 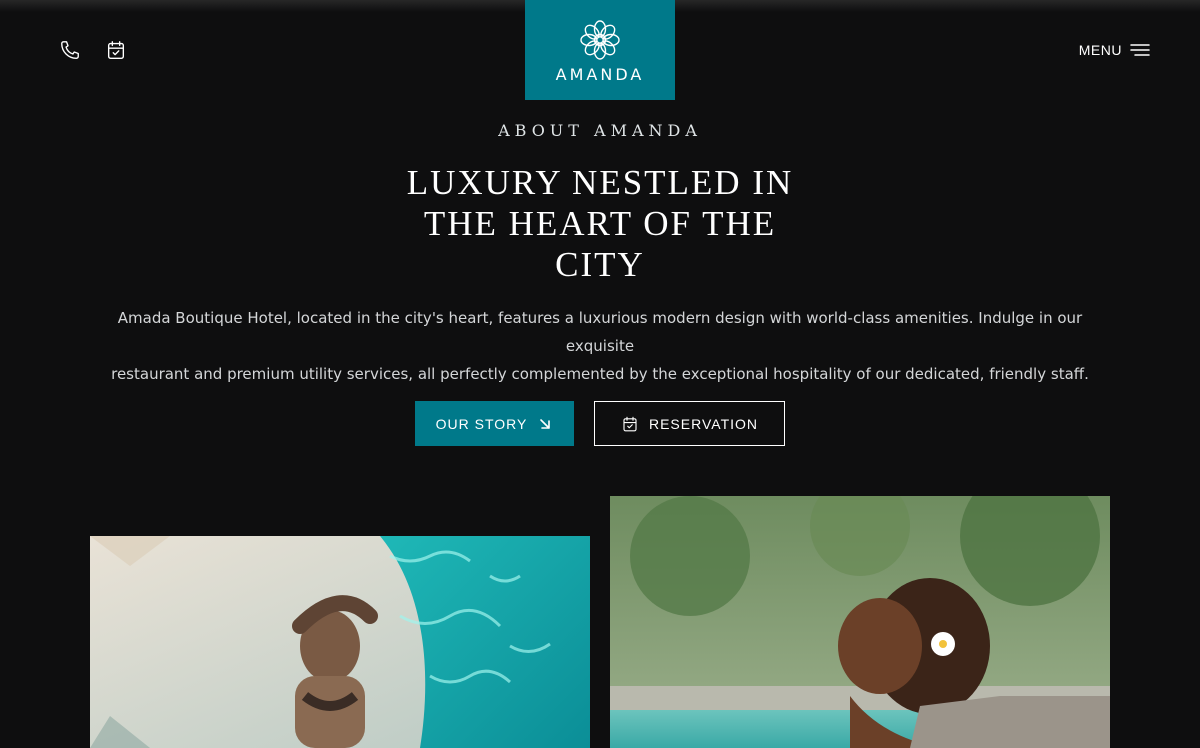 I want to click on arrow-down-right-icon, so click(x=545, y=423).